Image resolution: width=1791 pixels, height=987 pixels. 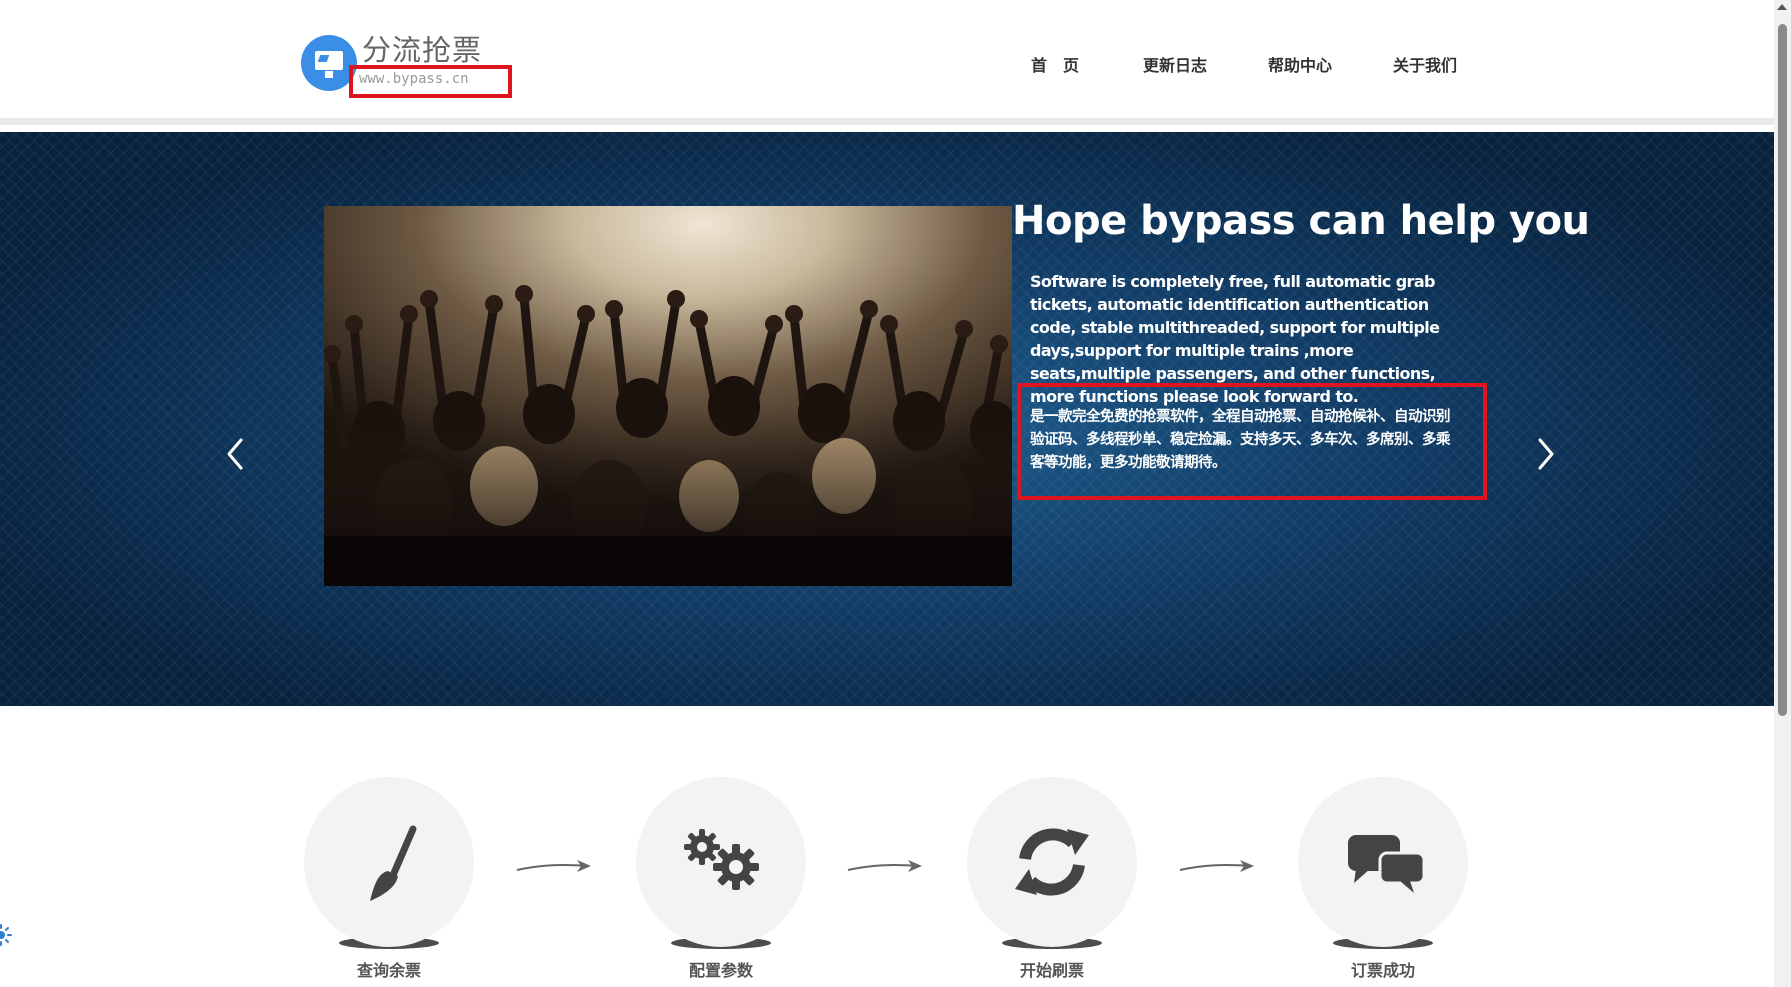 I want to click on vertical-scrollbar, so click(x=1782, y=493).